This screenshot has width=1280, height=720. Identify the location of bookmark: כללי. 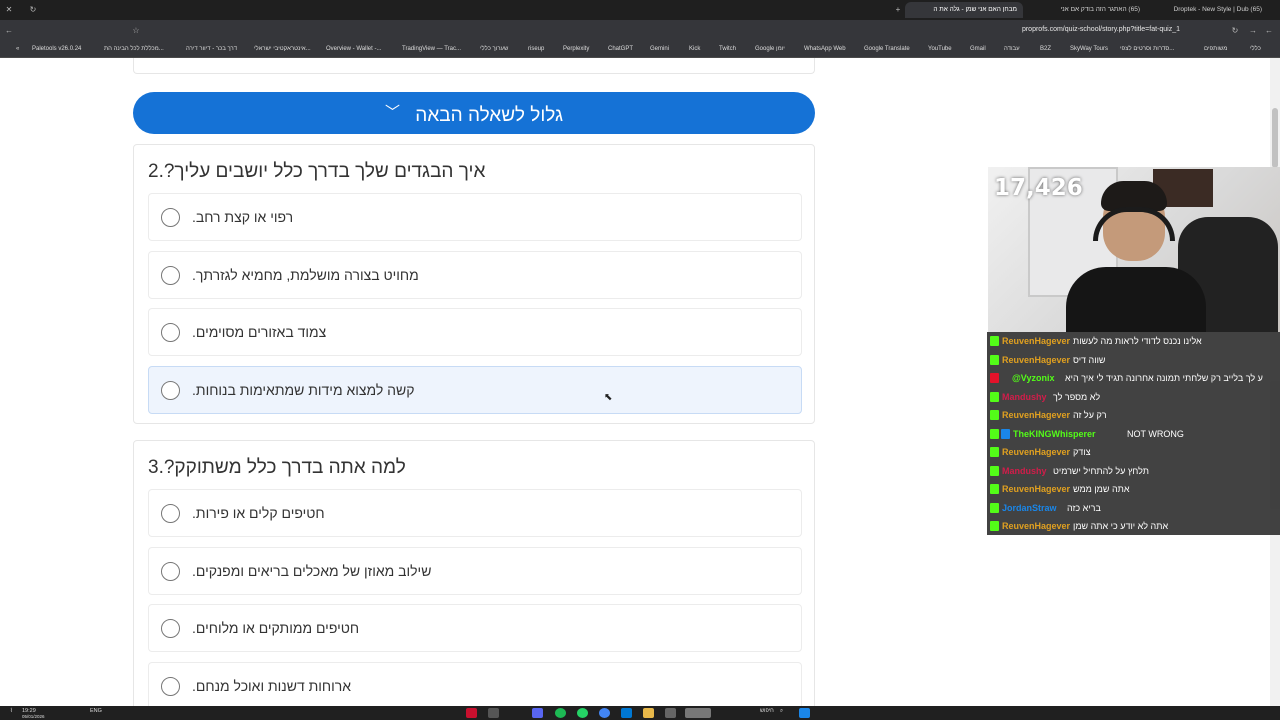
(1255, 49).